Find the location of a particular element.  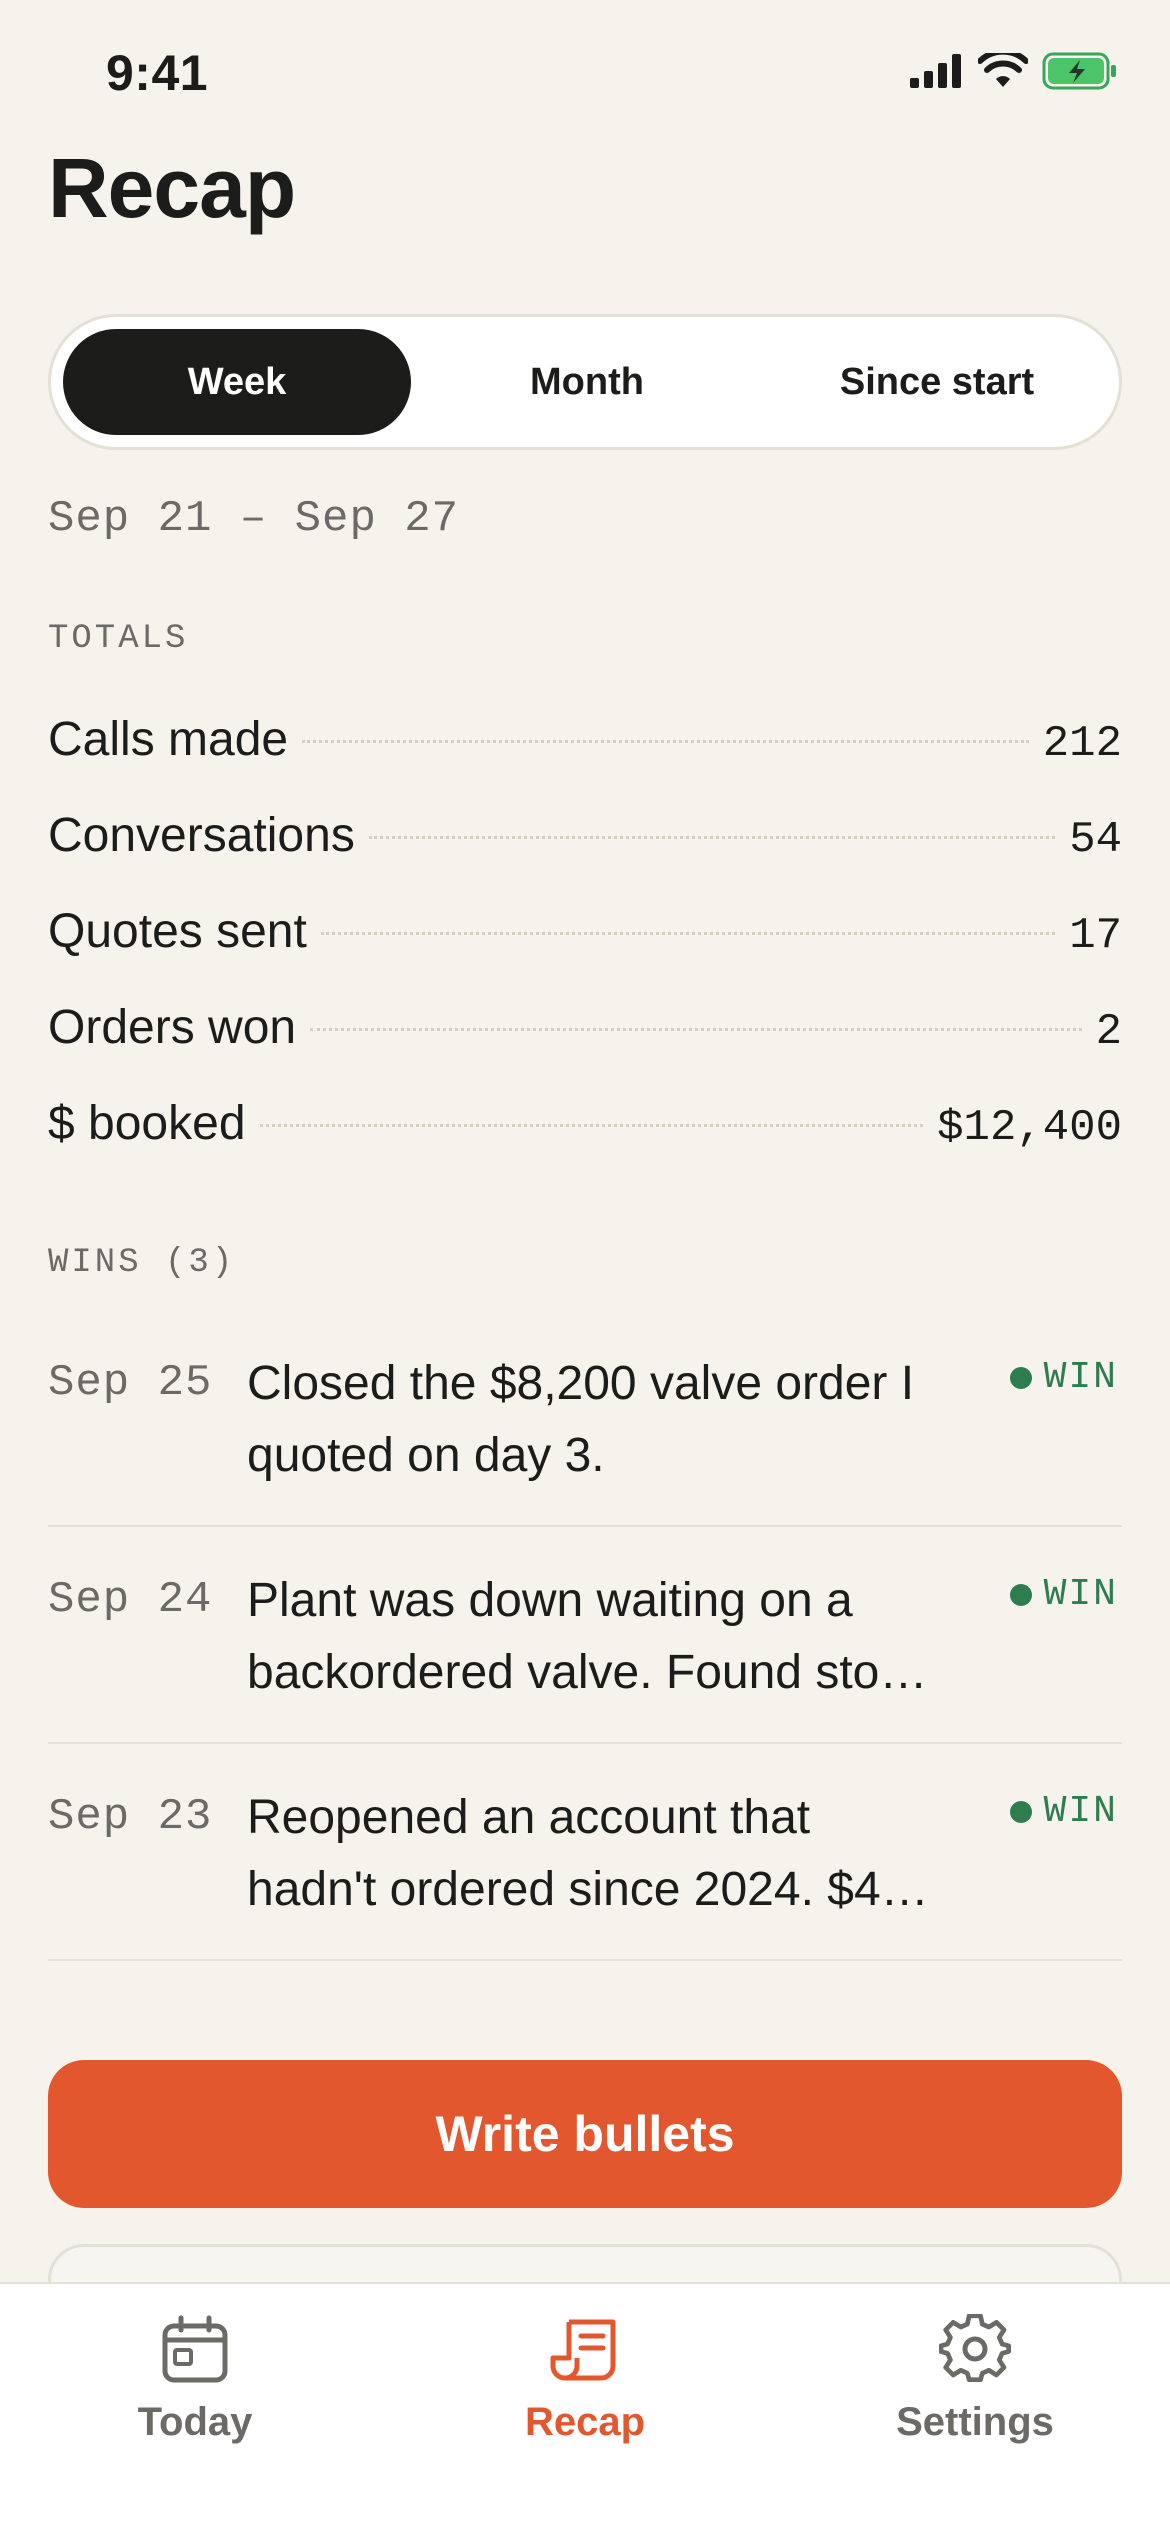

tab-settings: Settings is located at coordinates (975, 2379).